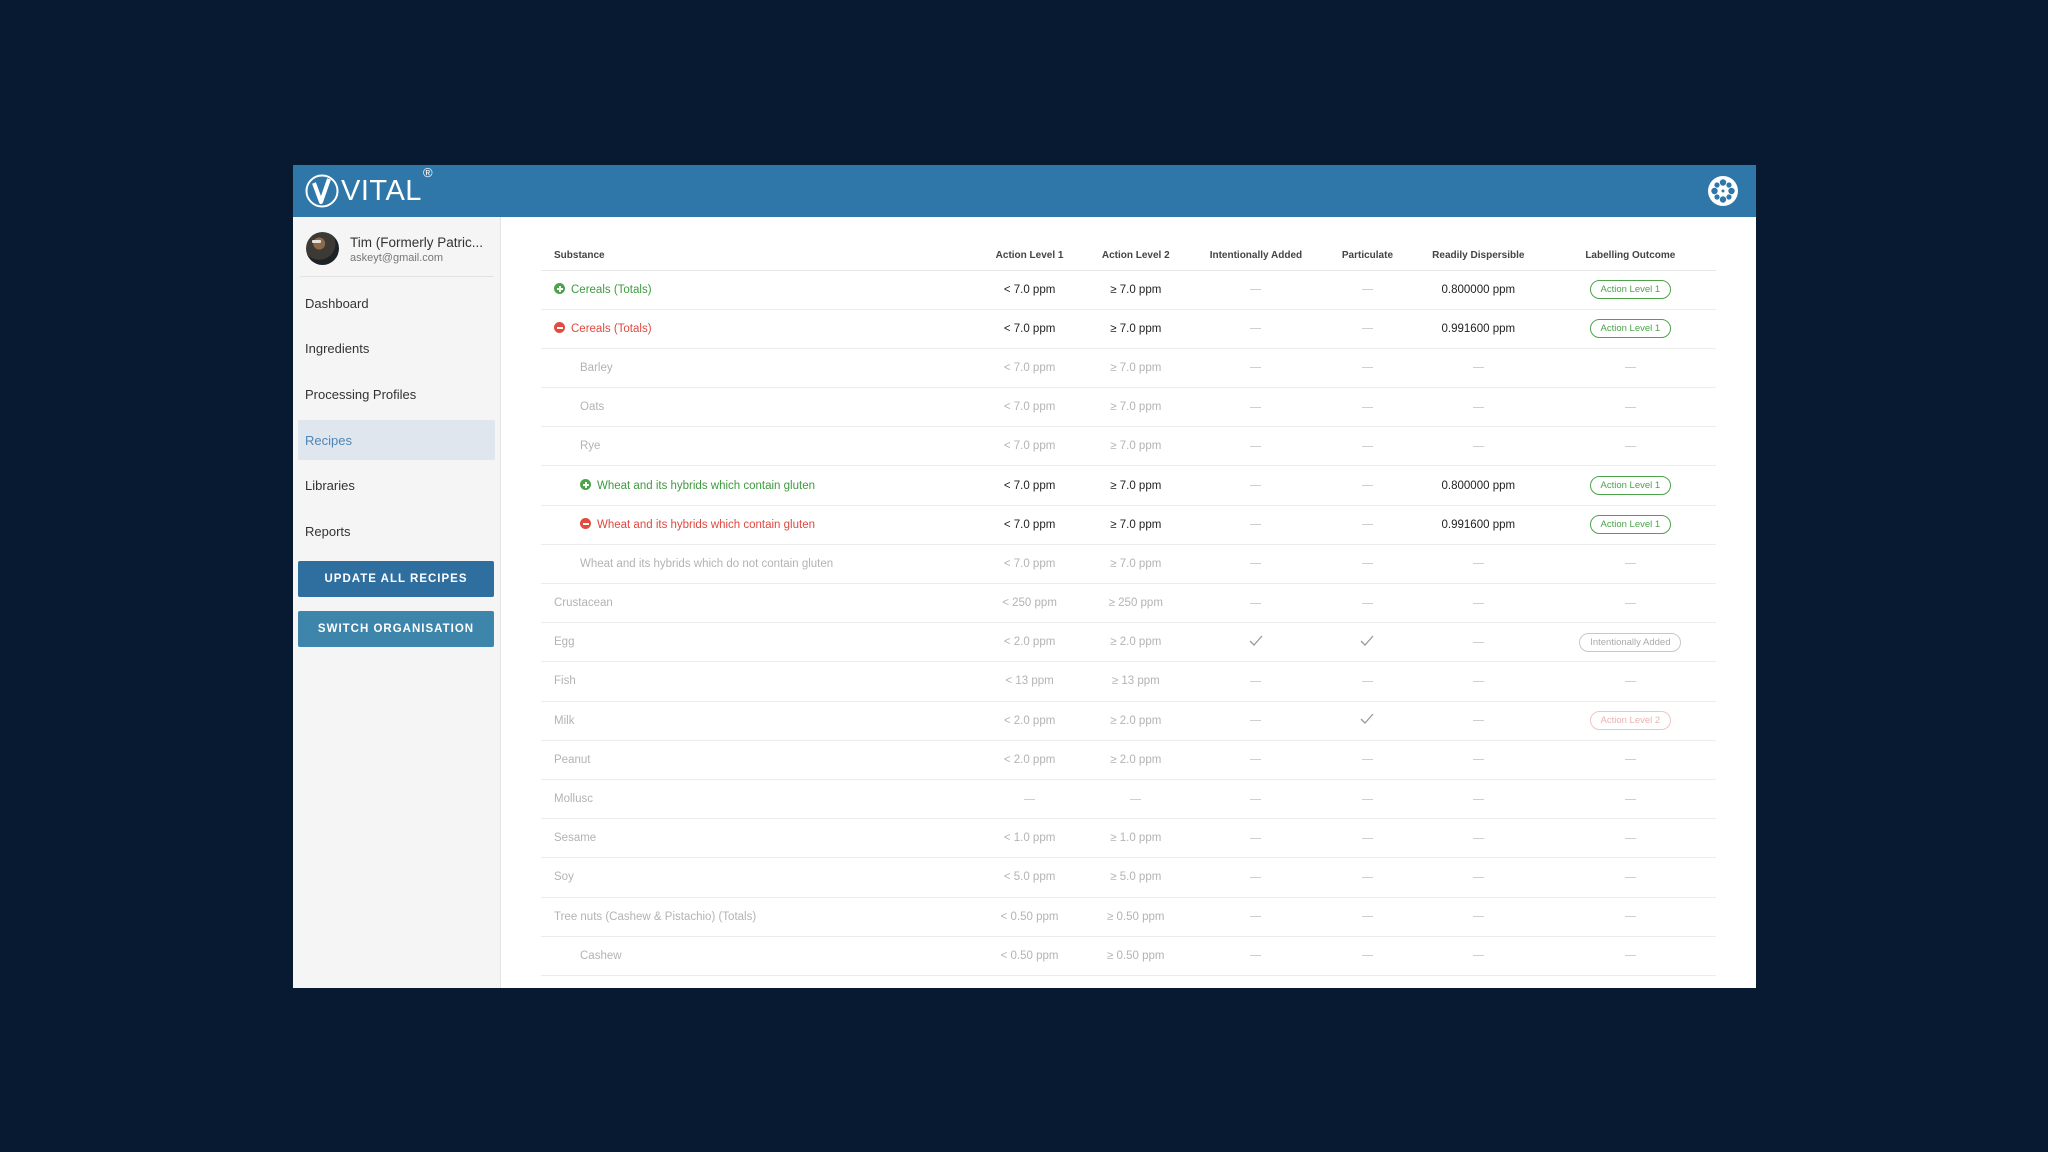 Image resolution: width=2048 pixels, height=1152 pixels. I want to click on action-level-2-cell: ≥ 0.50 ppm, so click(1135, 917).